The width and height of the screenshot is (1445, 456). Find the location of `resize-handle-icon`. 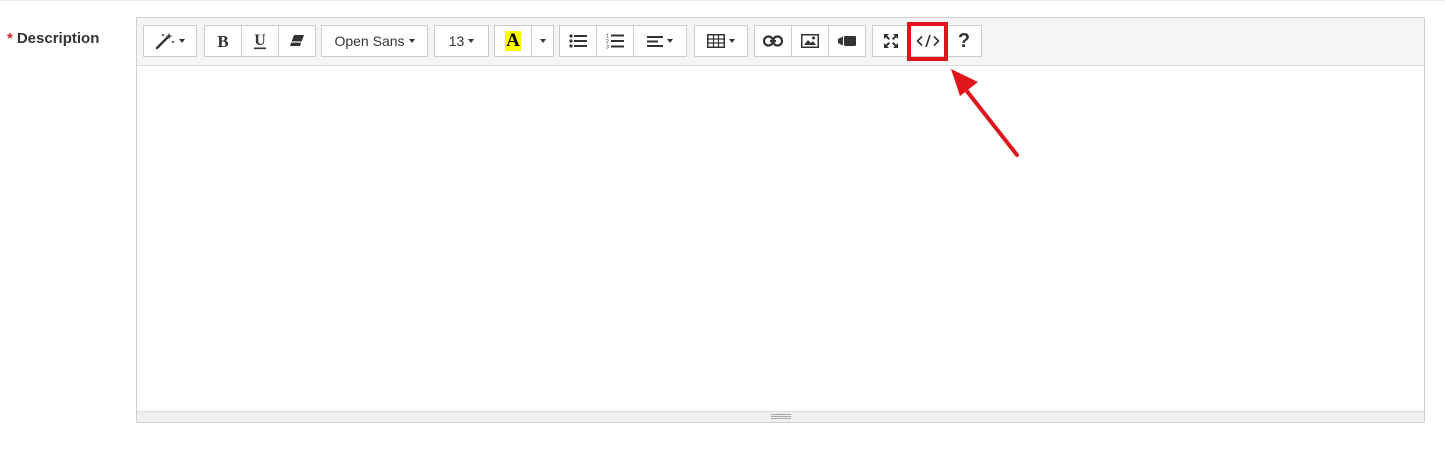

resize-handle-icon is located at coordinates (781, 416).